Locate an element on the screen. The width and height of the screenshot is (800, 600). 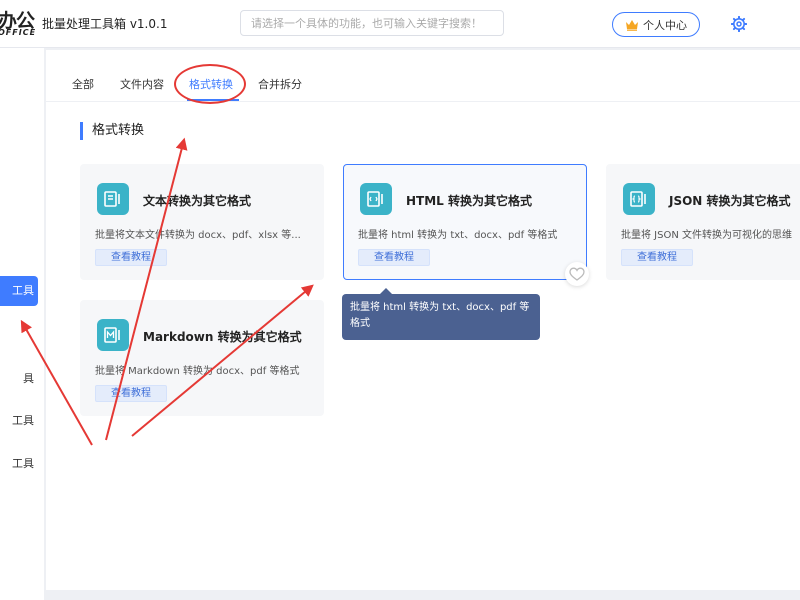
card-clip: JSON 转换为其它格式 批量将 JSON 文件转换为可视化的思维 查看教程 is located at coordinates (703, 222).